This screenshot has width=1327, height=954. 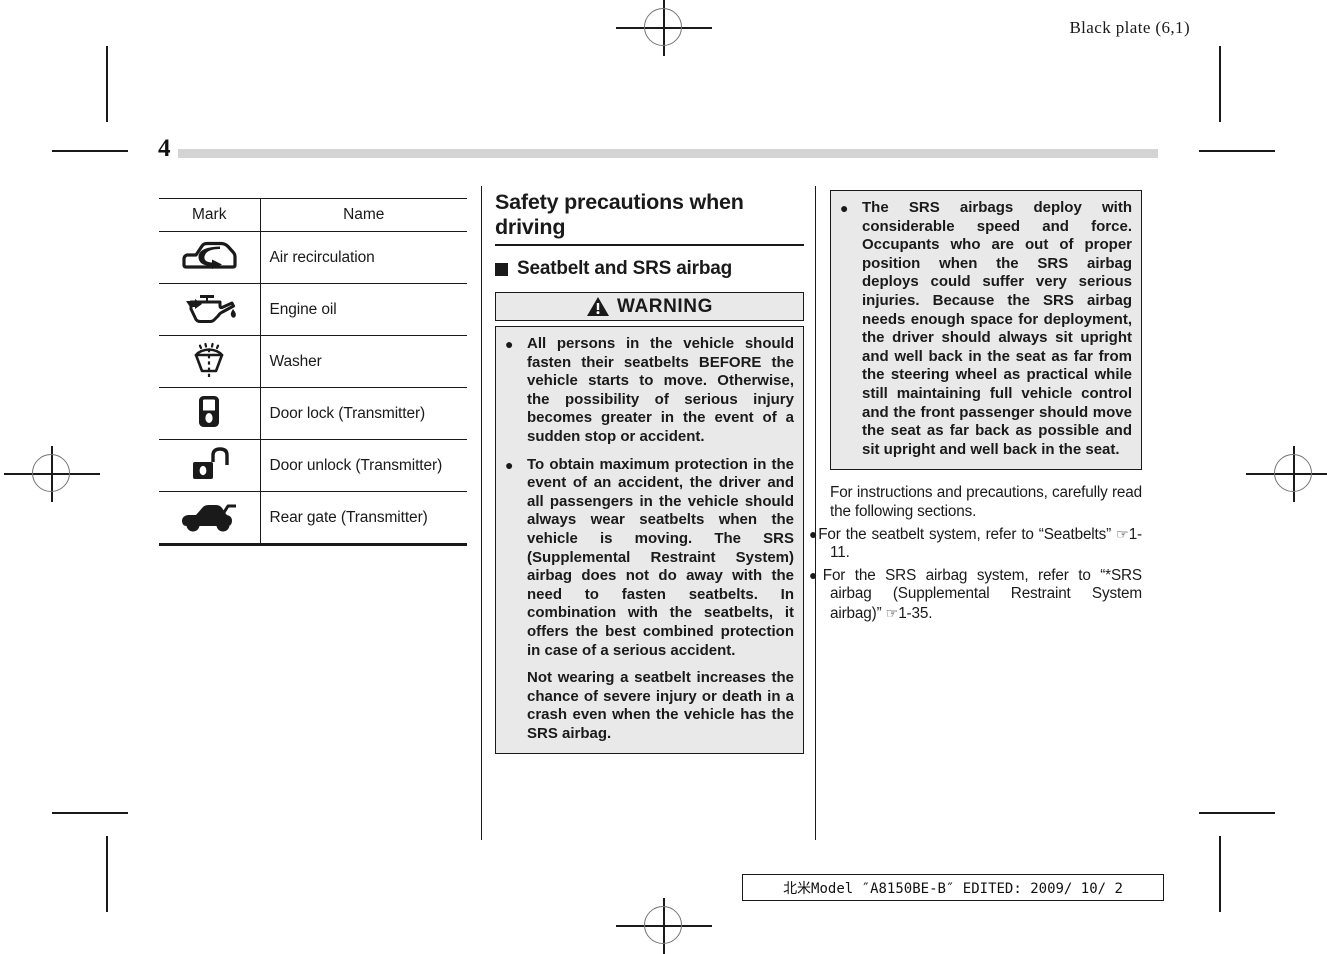 I want to click on table-row: Door unlock (Transmitter), so click(x=313, y=465).